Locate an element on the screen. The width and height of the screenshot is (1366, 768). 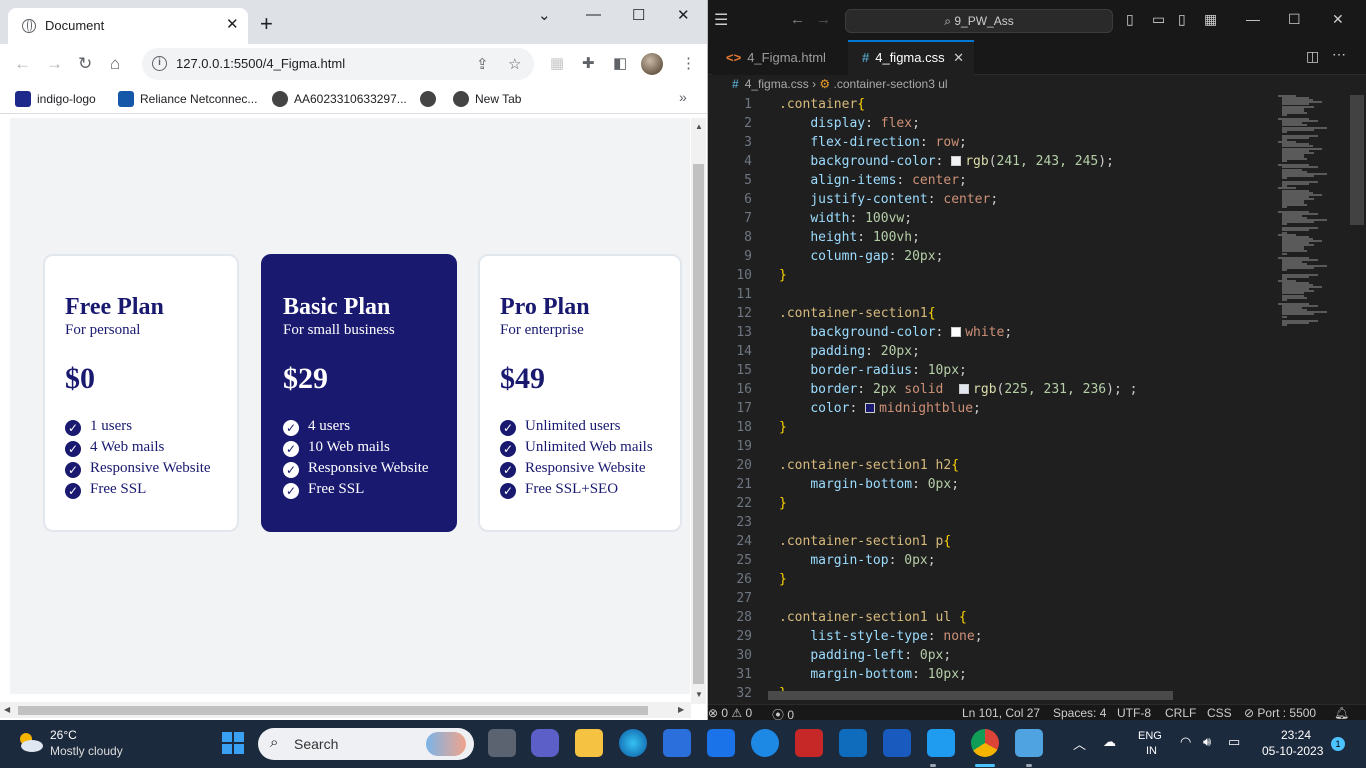
code-line: 14 padding: 20px; is located at coordinates (990, 351).